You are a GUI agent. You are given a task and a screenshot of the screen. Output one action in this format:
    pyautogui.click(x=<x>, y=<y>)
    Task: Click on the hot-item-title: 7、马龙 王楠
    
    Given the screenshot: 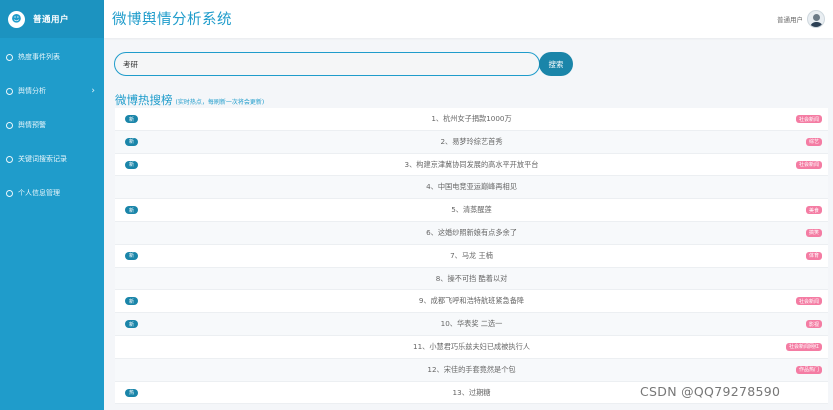 What is the action you would take?
    pyautogui.click(x=471, y=256)
    